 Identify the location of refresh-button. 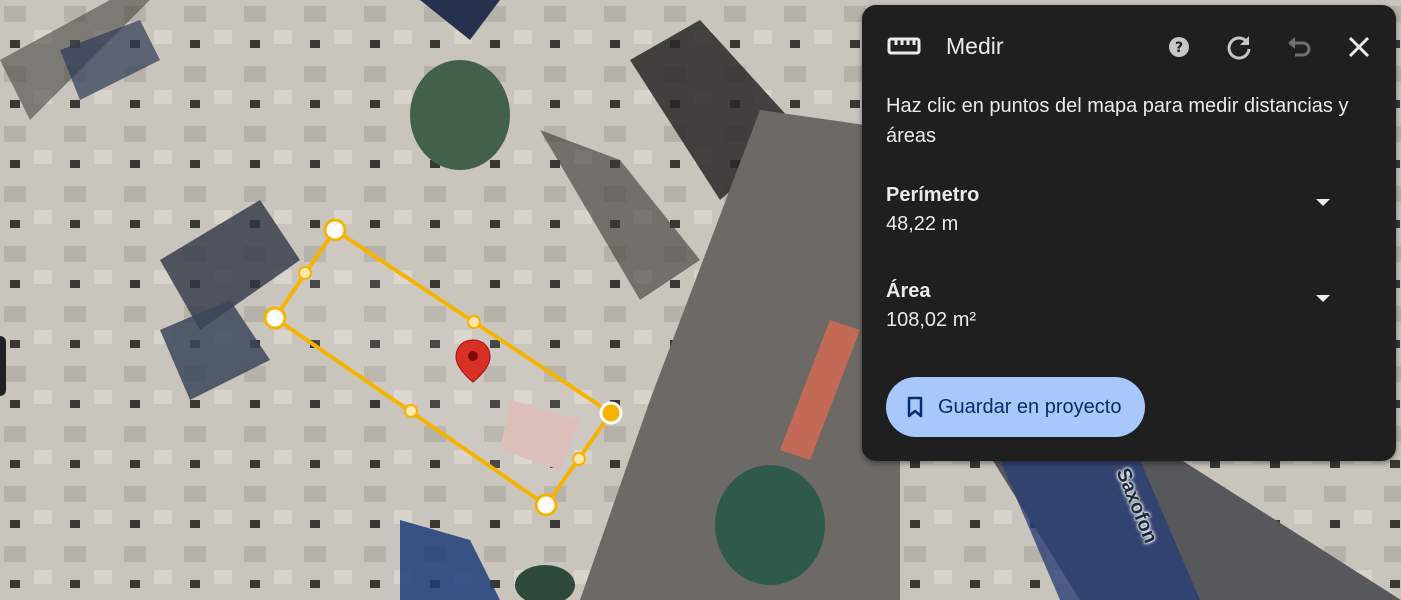
(1239, 47).